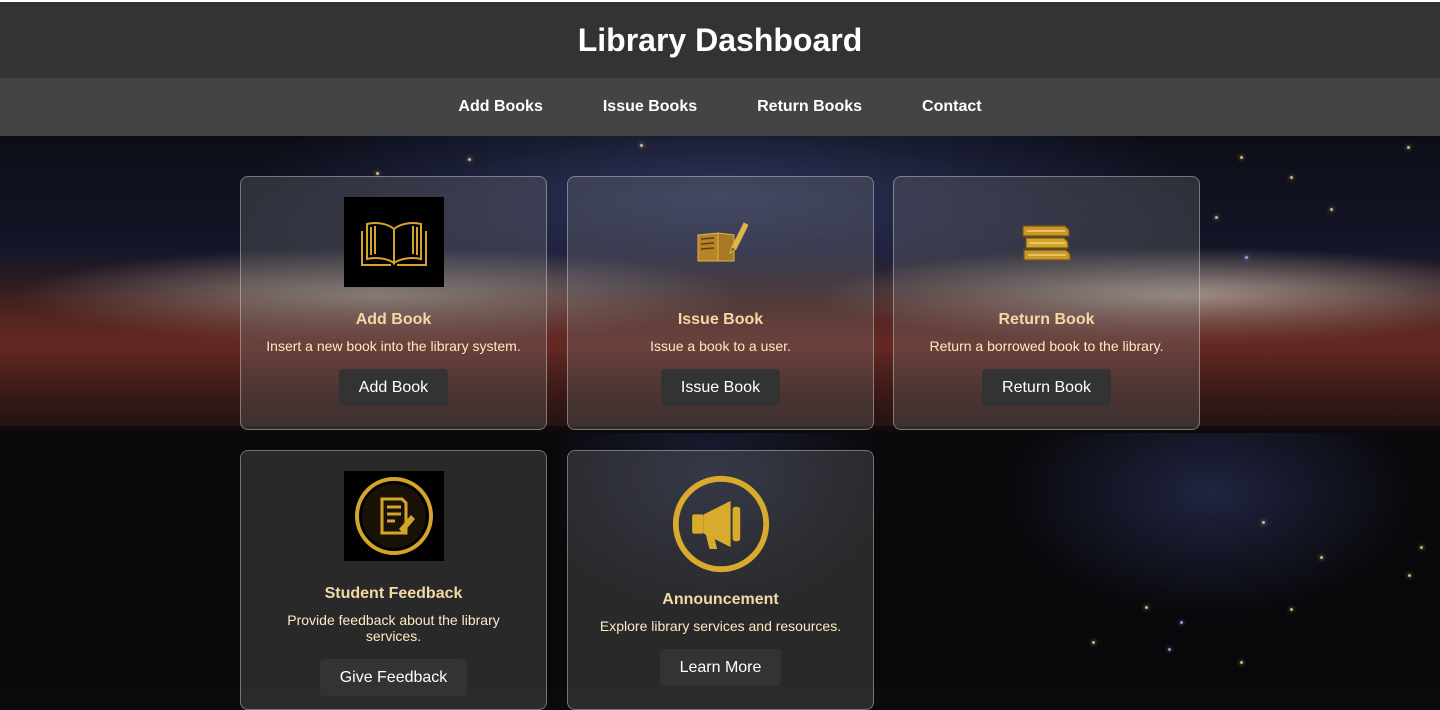 The image size is (1440, 710). I want to click on nav-contact: Contact, so click(952, 107).